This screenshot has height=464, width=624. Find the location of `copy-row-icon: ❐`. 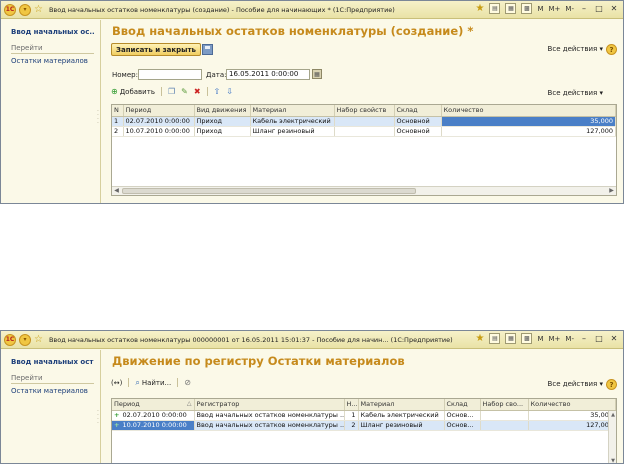

copy-row-icon: ❐ is located at coordinates (171, 91).